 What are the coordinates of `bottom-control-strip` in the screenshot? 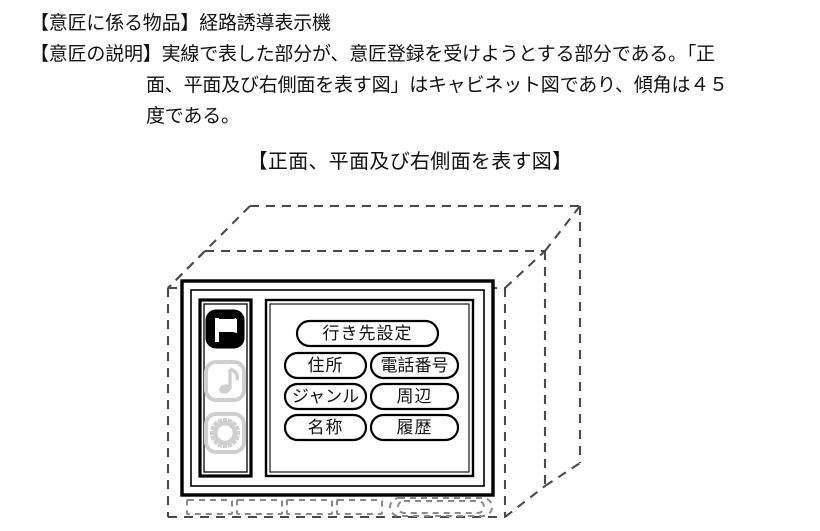 It's located at (339, 507).